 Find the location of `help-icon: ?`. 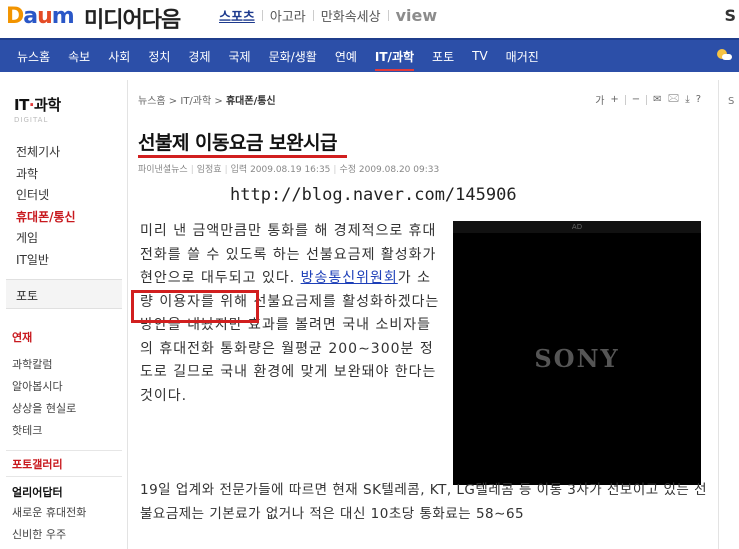

help-icon: ? is located at coordinates (698, 99).